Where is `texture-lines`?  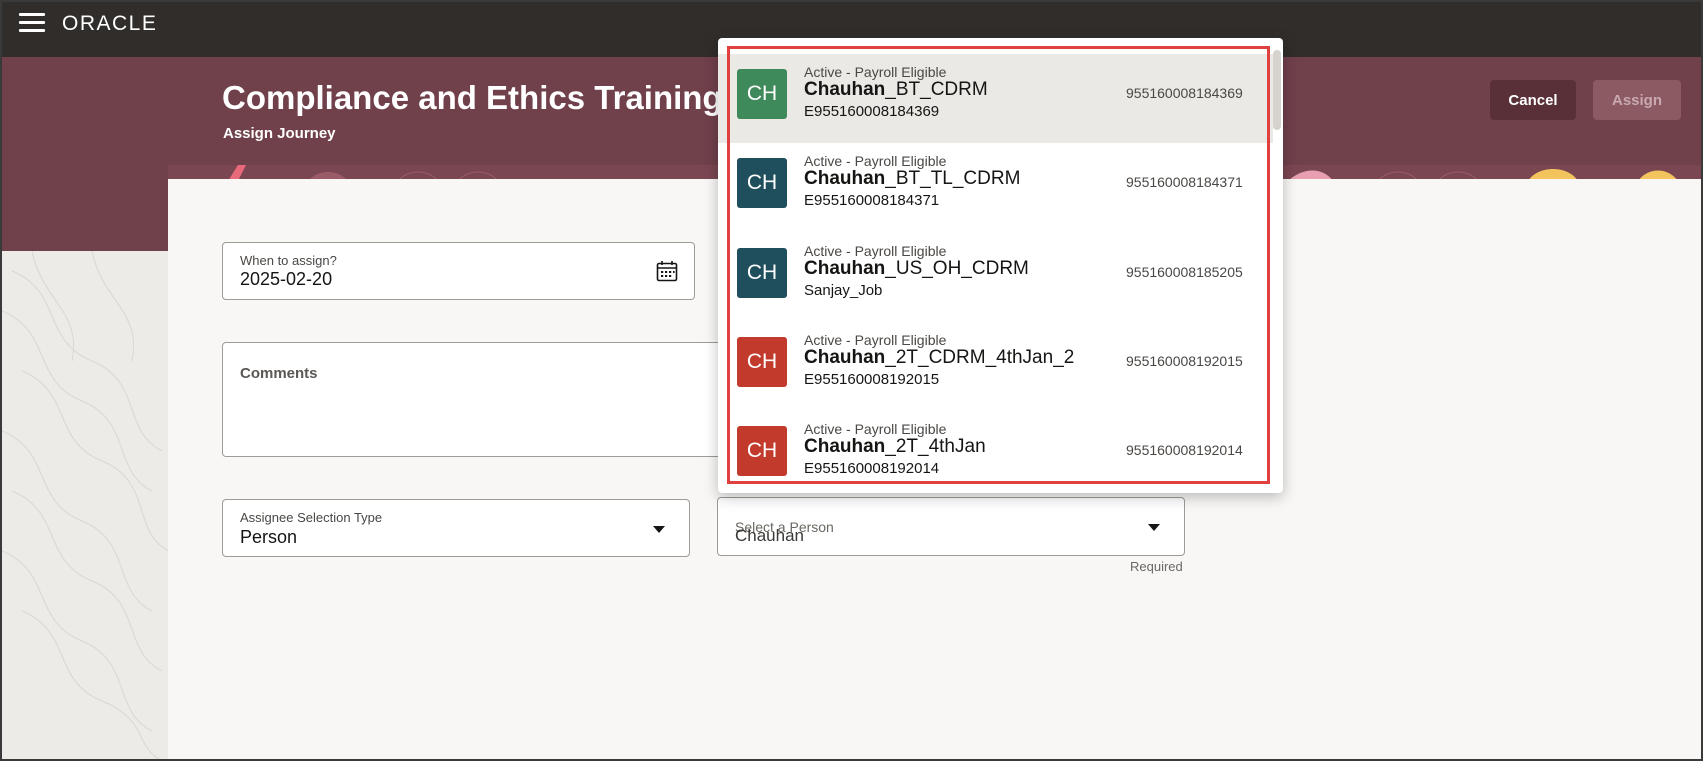
texture-lines is located at coordinates (85, 505).